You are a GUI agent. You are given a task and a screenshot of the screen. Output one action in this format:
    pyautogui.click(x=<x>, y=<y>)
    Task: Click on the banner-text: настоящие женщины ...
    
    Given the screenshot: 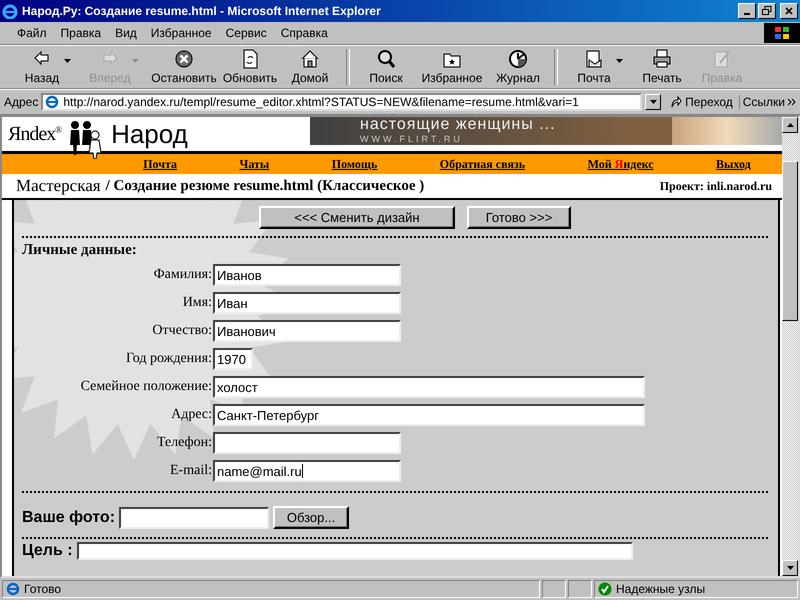 What is the action you would take?
    pyautogui.click(x=458, y=125)
    